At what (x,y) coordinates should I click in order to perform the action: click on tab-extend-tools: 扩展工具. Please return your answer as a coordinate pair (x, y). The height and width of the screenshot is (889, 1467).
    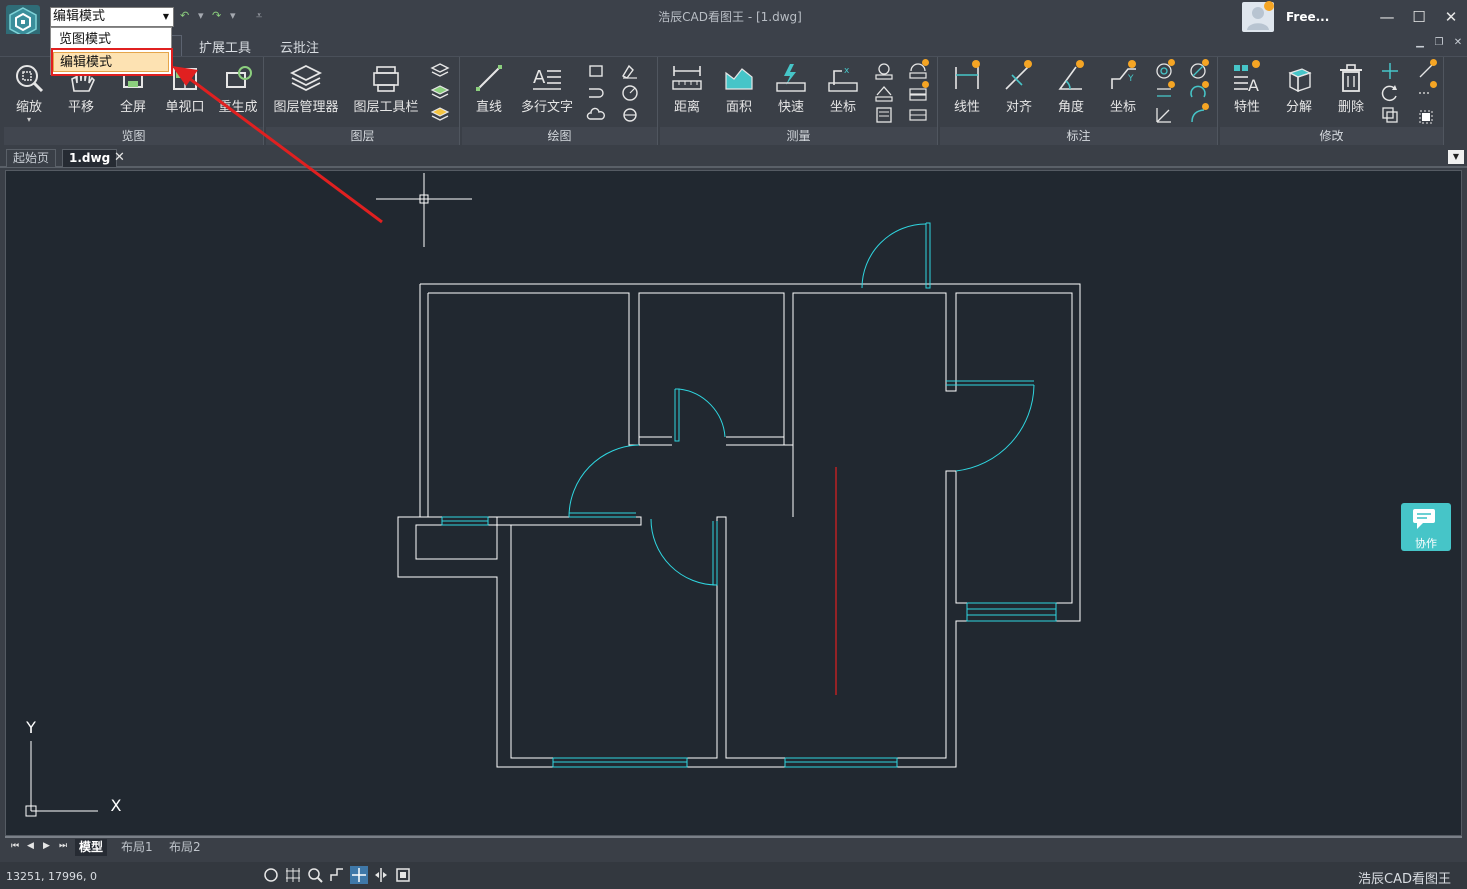
    Looking at the image, I should click on (225, 46).